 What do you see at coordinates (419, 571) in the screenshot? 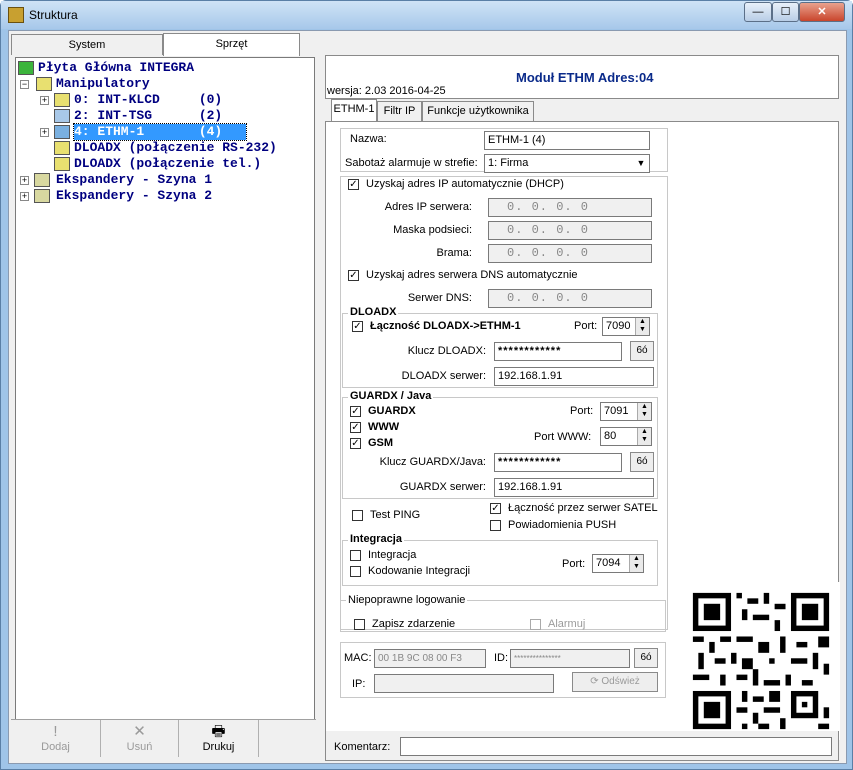
I see `integration-coding-label: Kodowanie Integracji` at bounding box center [419, 571].